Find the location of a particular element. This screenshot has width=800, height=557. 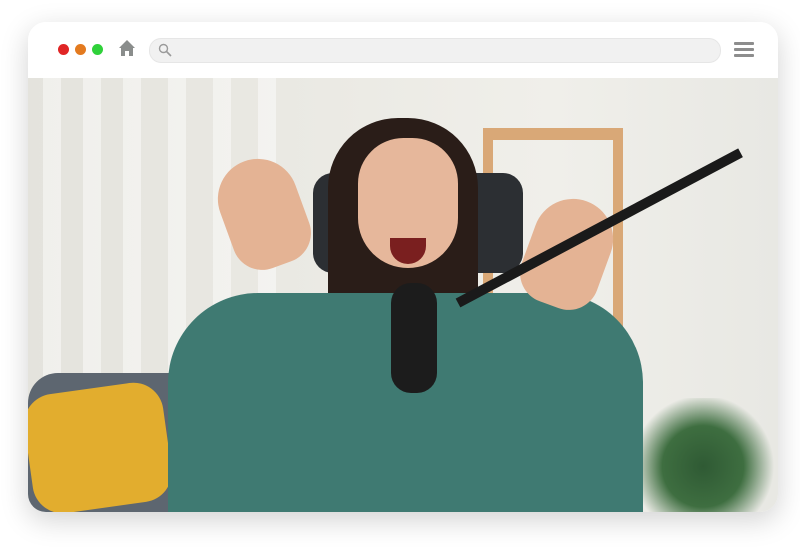

close-window-button is located at coordinates (63, 49).